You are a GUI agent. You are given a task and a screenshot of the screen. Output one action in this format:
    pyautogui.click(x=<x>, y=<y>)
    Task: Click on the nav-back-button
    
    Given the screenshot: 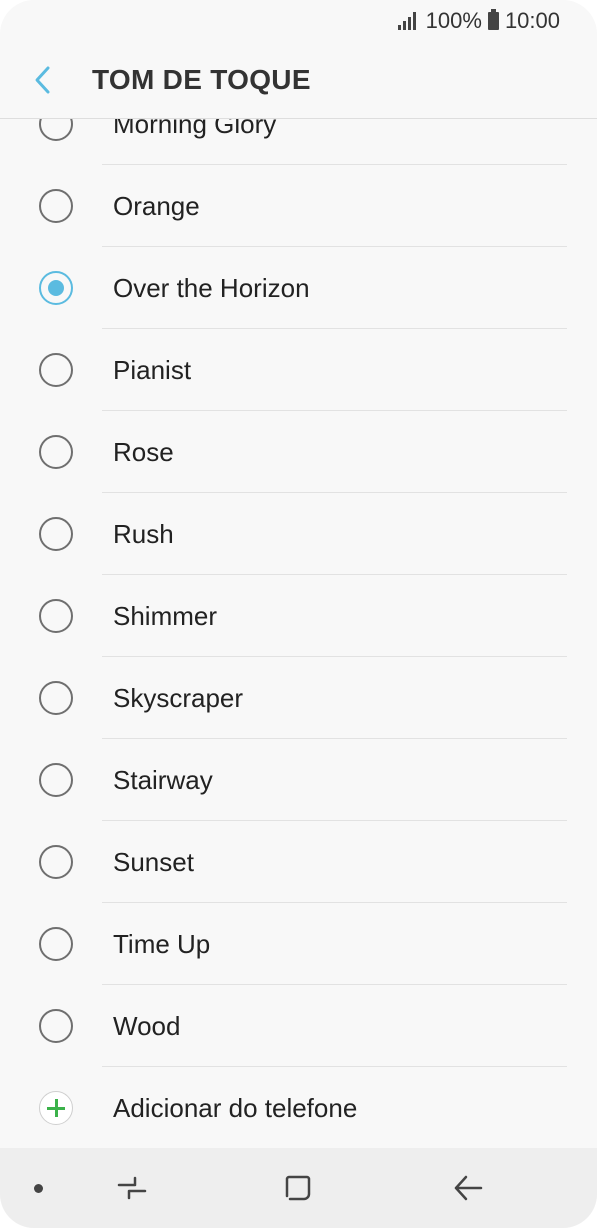 What is the action you would take?
    pyautogui.click(x=468, y=1188)
    